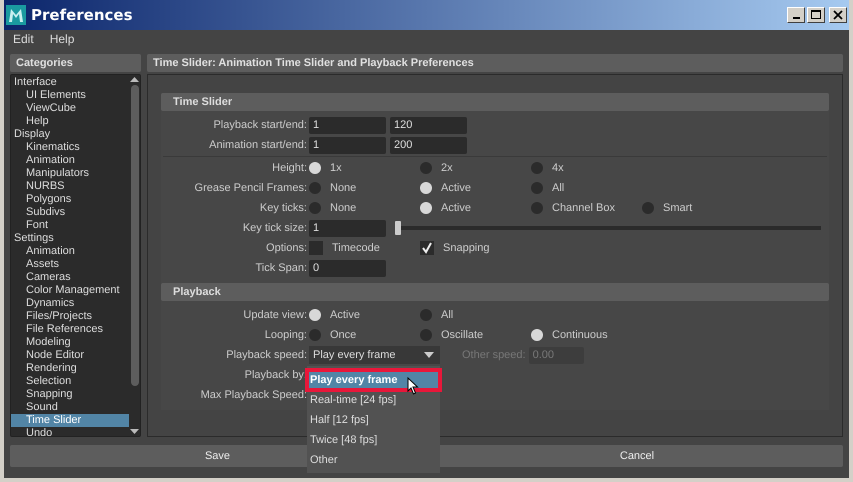 This screenshot has width=853, height=482. What do you see at coordinates (373, 420) in the screenshot?
I see `menu-option: Half [12 fps]` at bounding box center [373, 420].